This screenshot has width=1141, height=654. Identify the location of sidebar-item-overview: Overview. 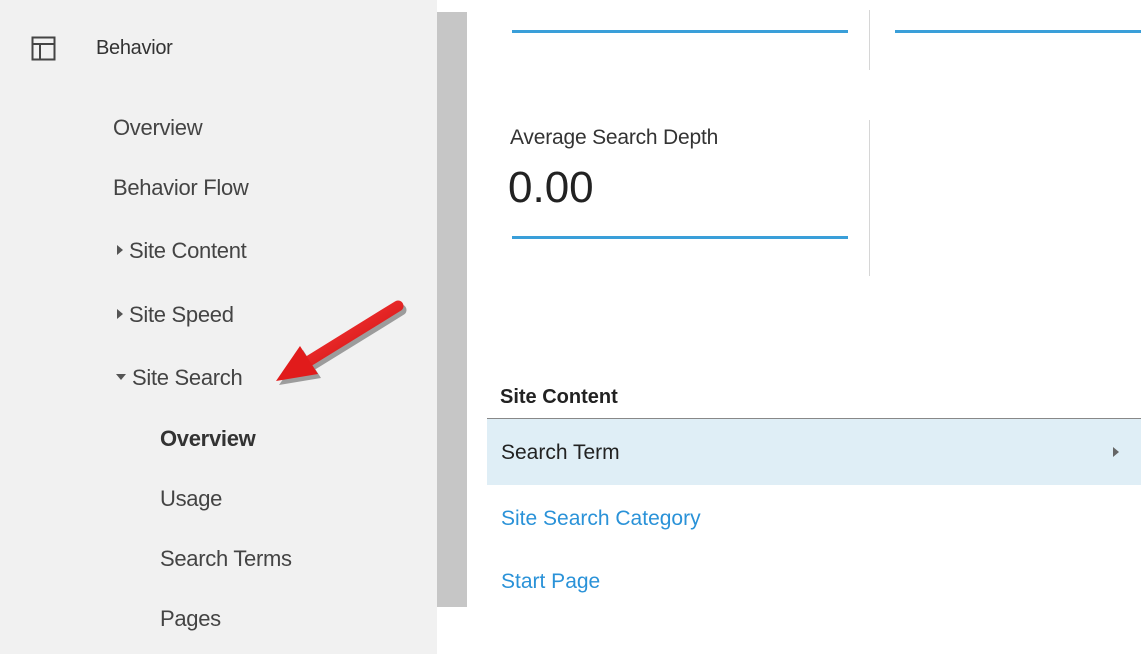
(158, 128).